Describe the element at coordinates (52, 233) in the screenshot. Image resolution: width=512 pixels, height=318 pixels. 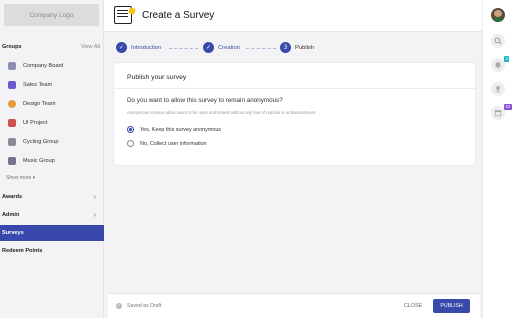
I see `sidebar-item-surveys: Surveys` at that location.